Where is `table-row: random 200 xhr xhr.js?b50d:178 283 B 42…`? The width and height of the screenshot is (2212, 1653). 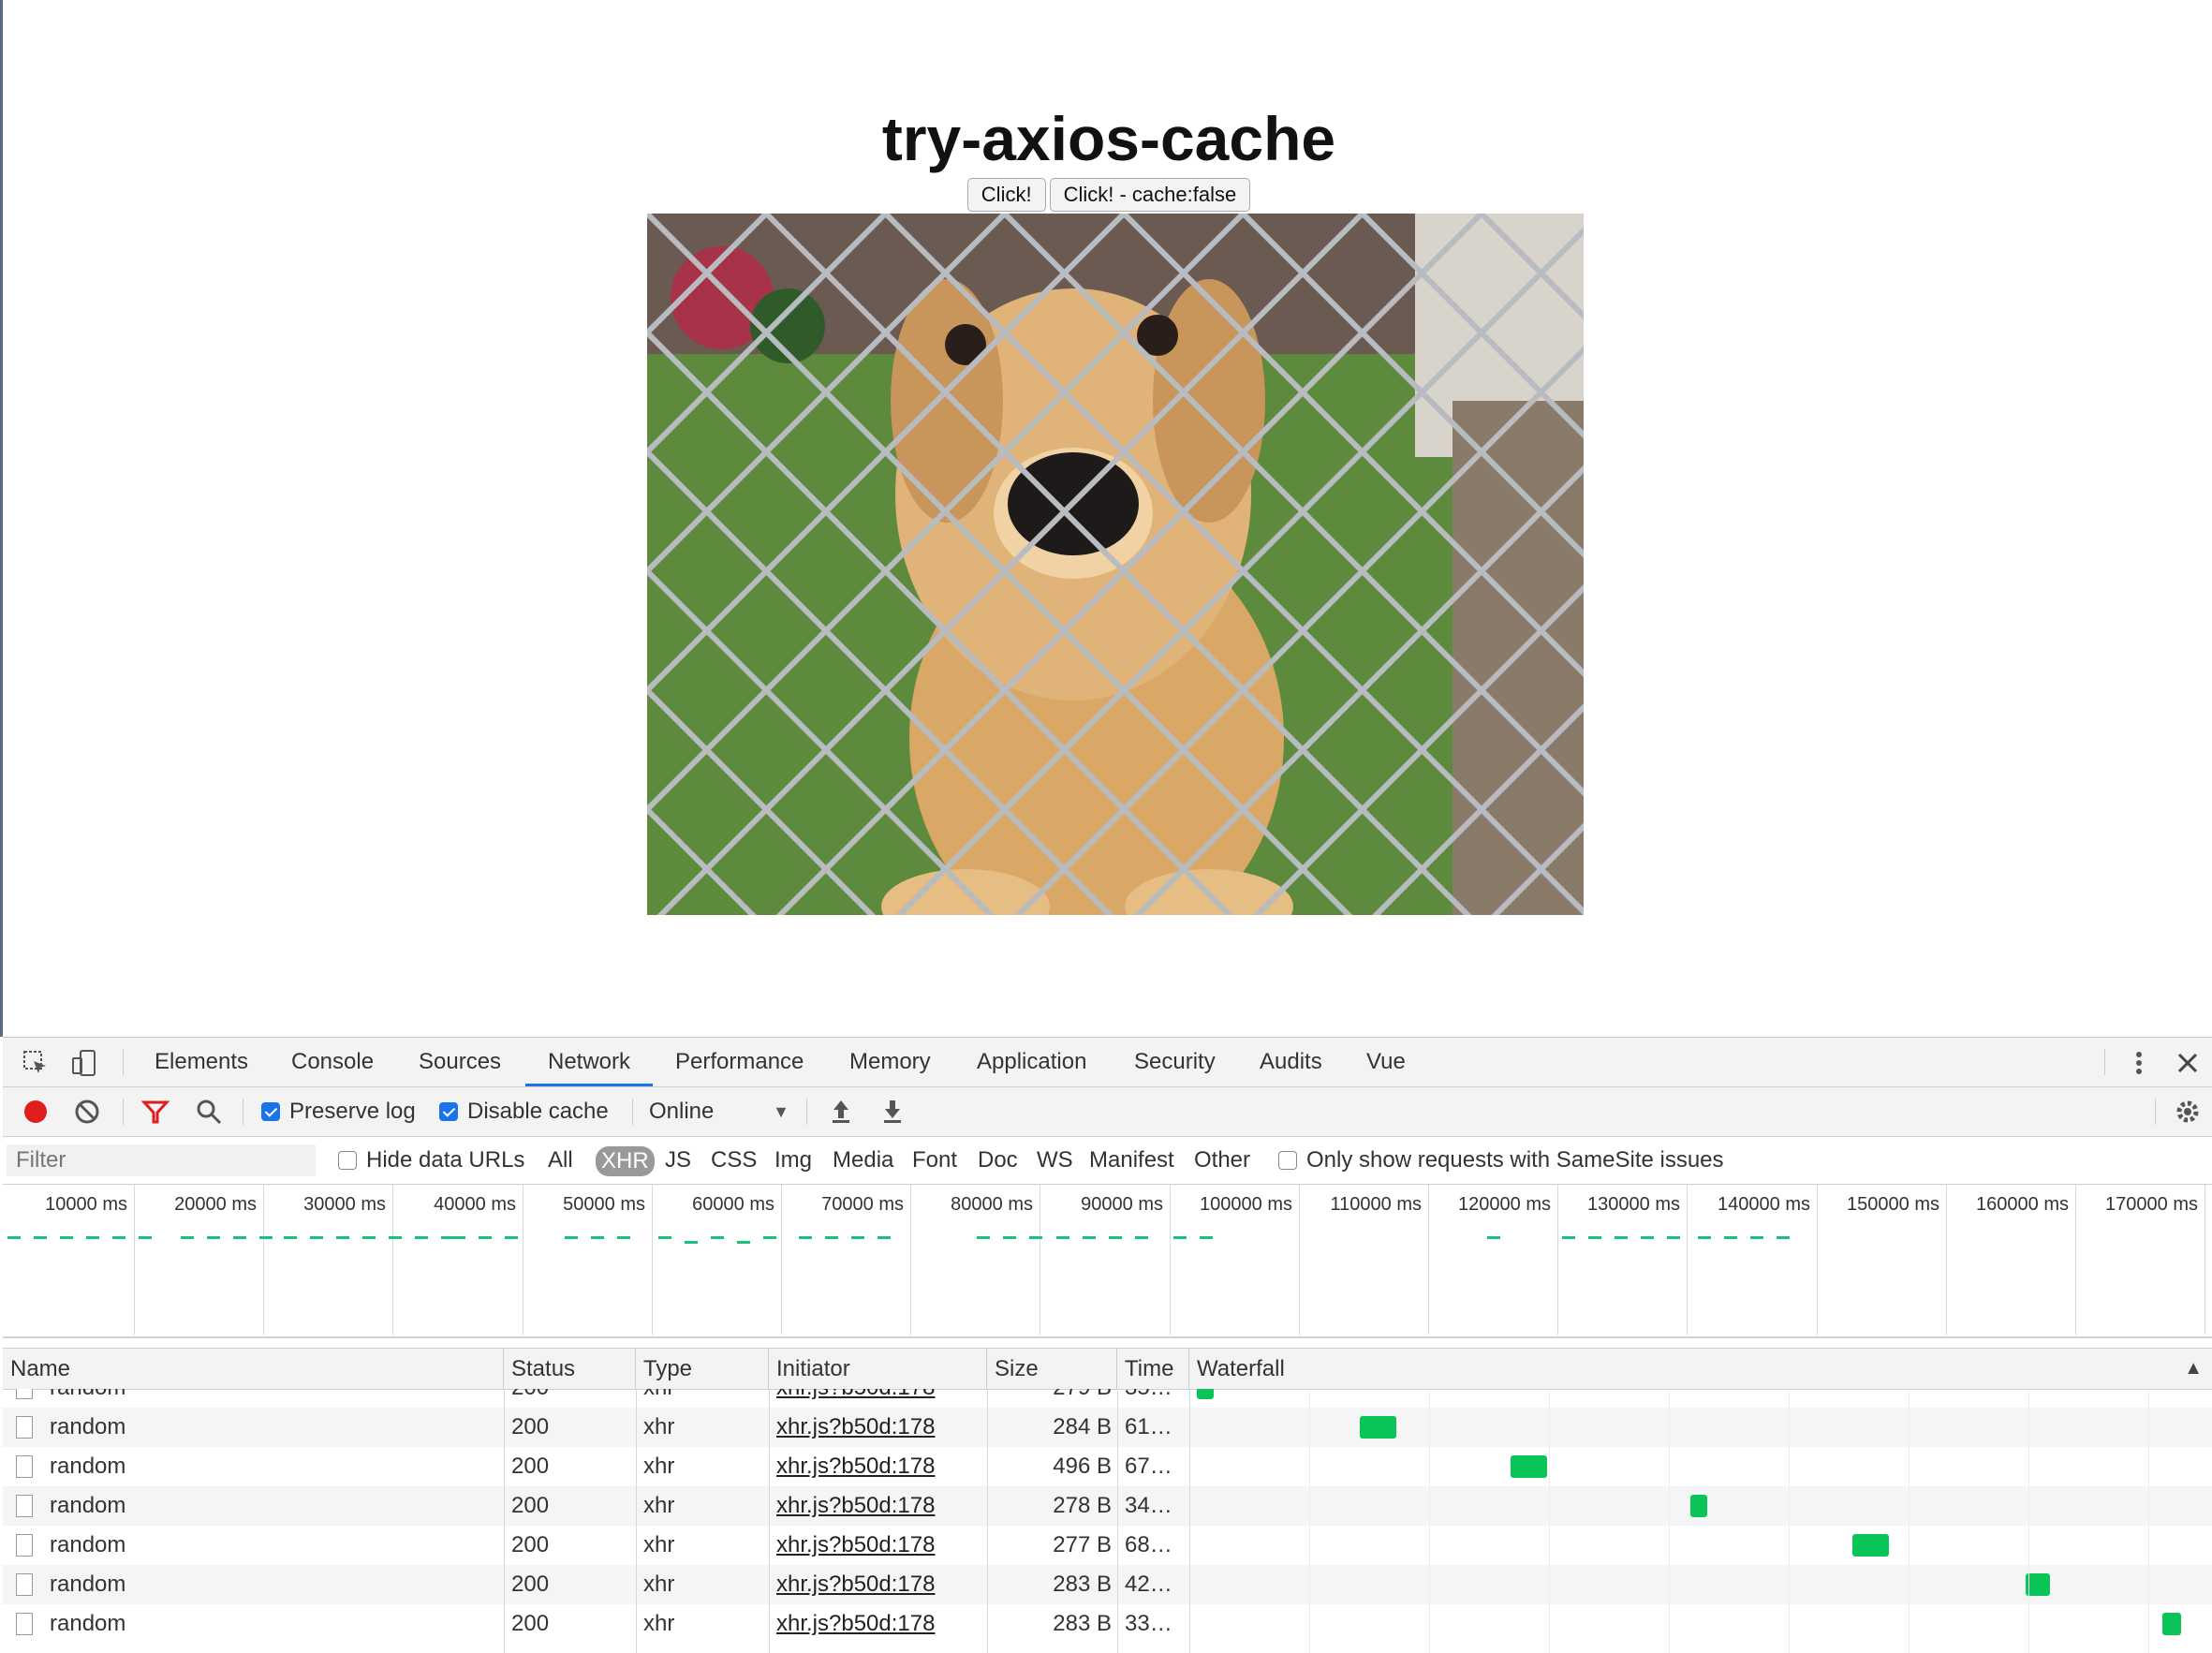 table-row: random 200 xhr xhr.js?b50d:178 283 B 42… is located at coordinates (1107, 1584).